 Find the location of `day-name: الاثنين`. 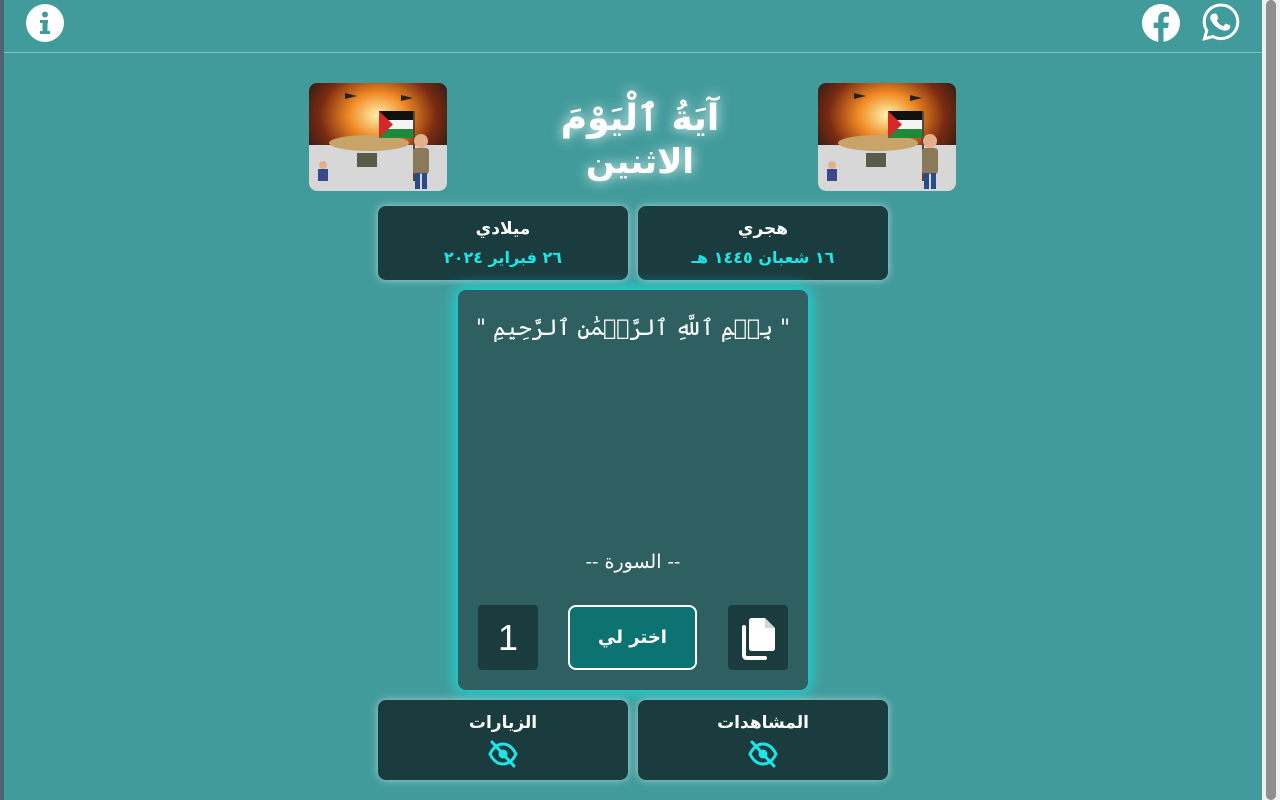

day-name: الاثنين is located at coordinates (640, 162).